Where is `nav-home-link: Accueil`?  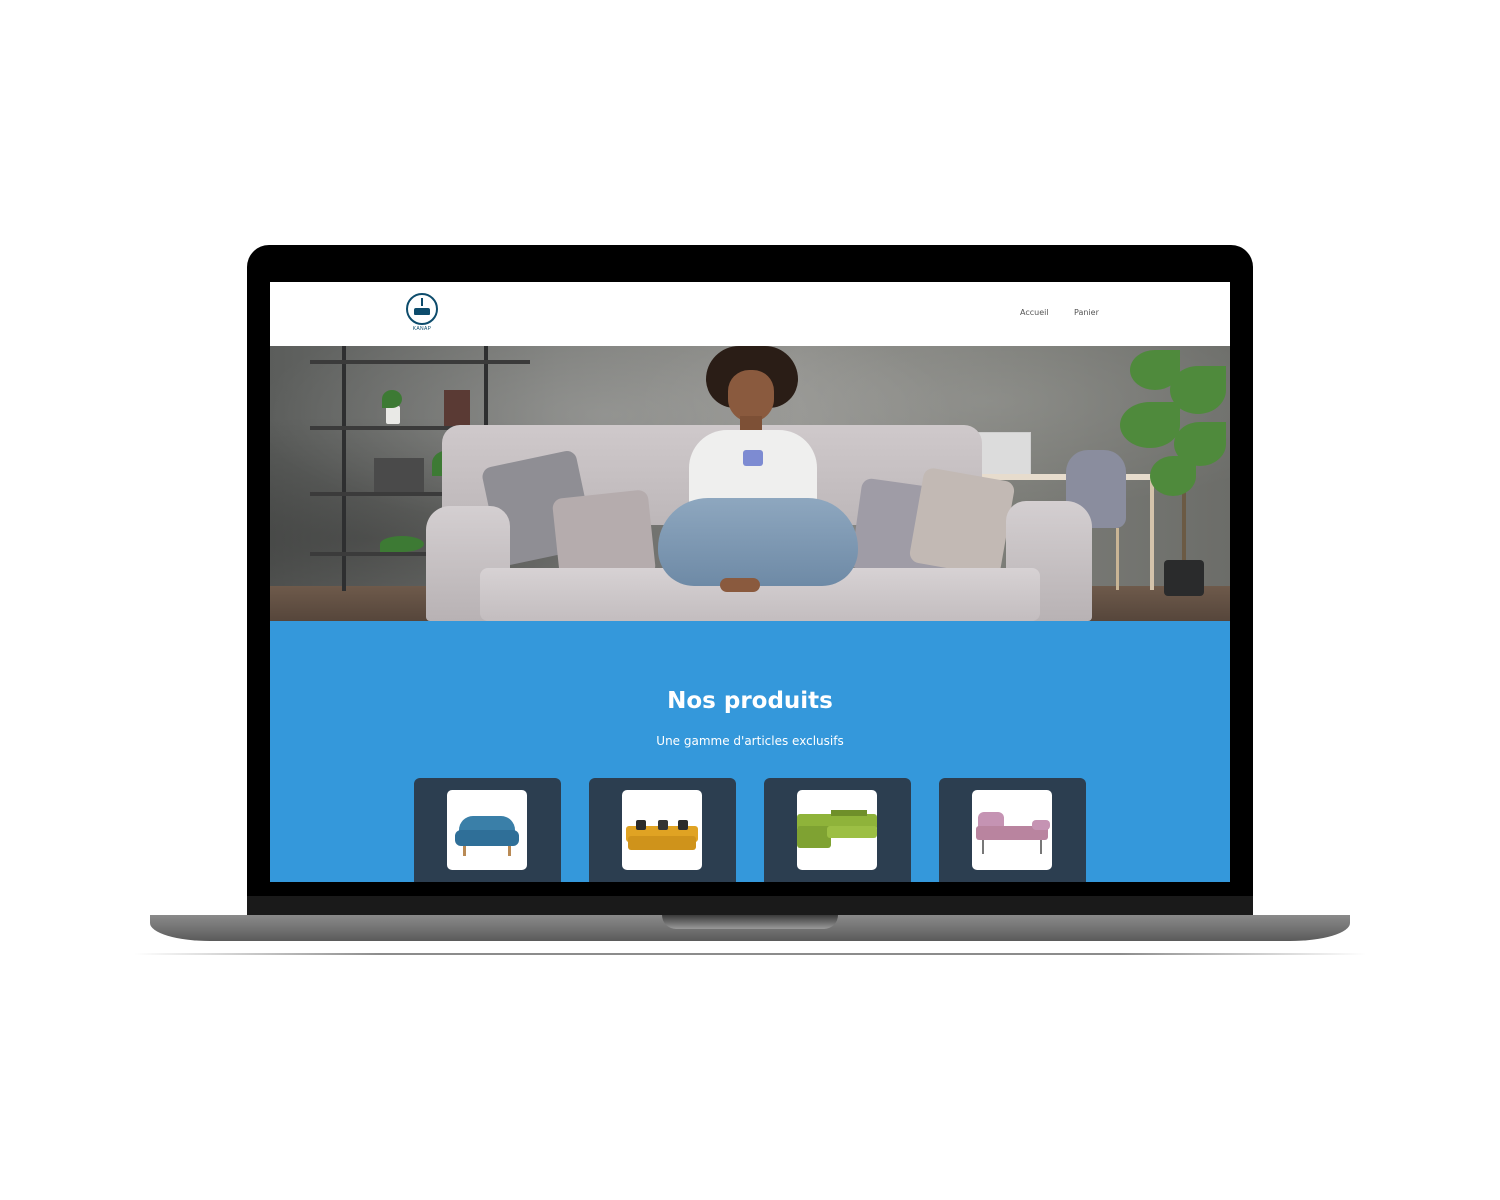
nav-home-link: Accueil is located at coordinates (1034, 312).